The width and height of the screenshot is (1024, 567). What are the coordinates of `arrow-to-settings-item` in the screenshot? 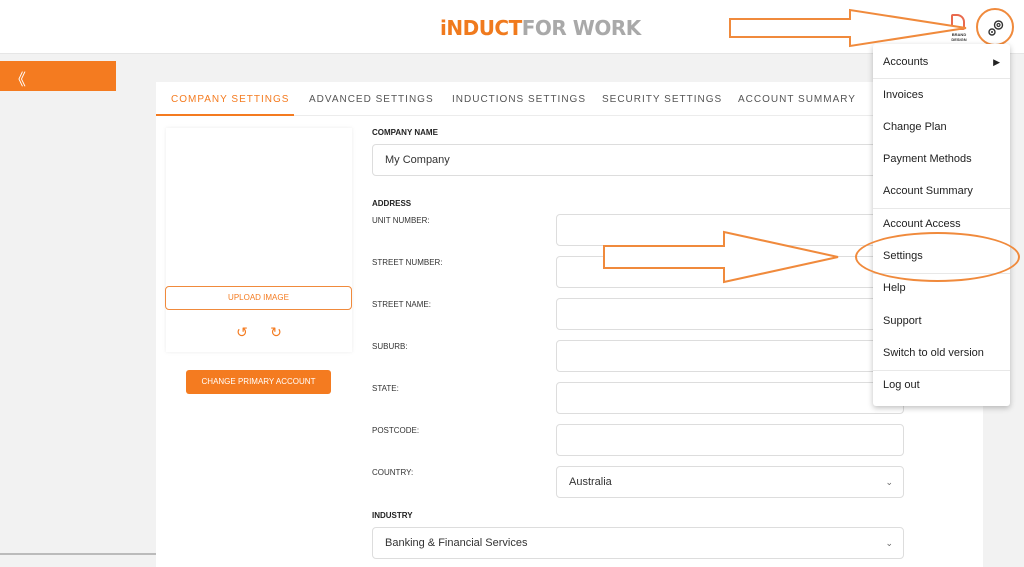 It's located at (721, 257).